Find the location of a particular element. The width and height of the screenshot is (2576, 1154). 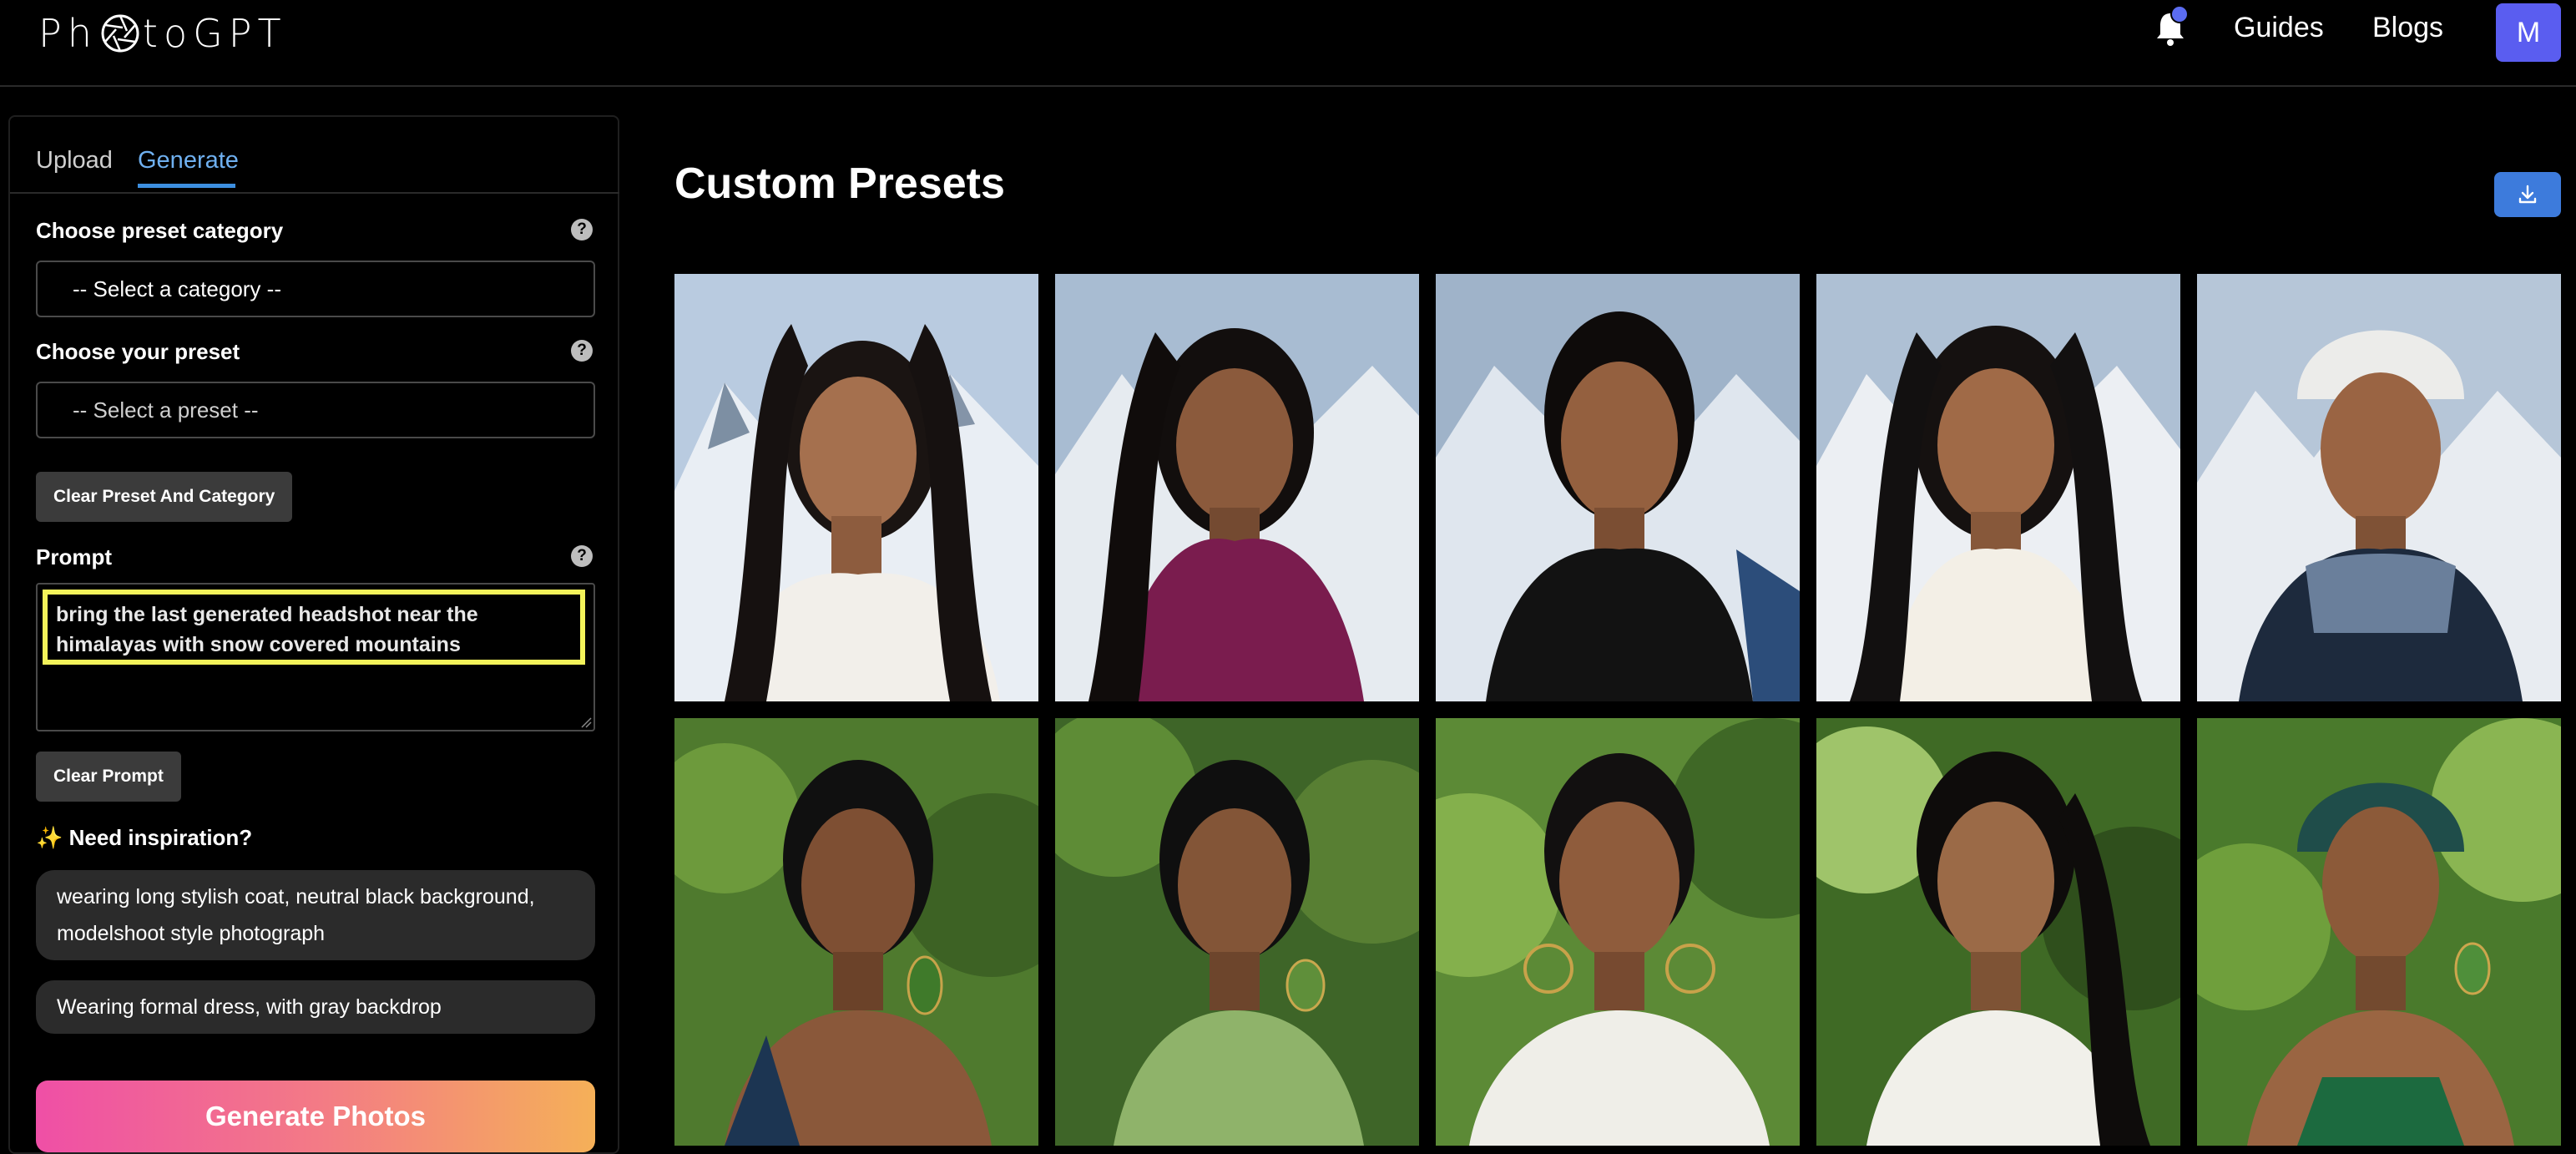

generate-photos-button: Generate Photos is located at coordinates (315, 1117).